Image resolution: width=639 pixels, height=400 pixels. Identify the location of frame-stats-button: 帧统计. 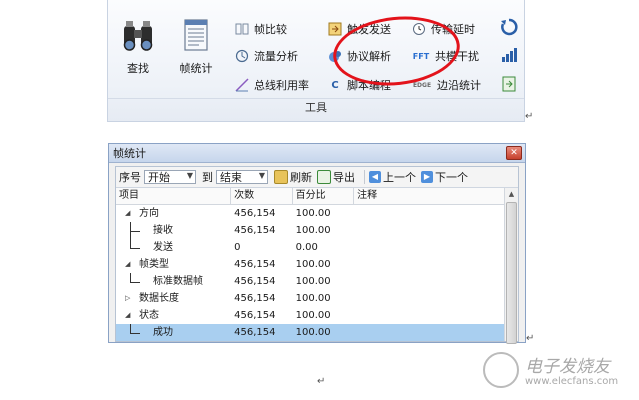
(196, 47).